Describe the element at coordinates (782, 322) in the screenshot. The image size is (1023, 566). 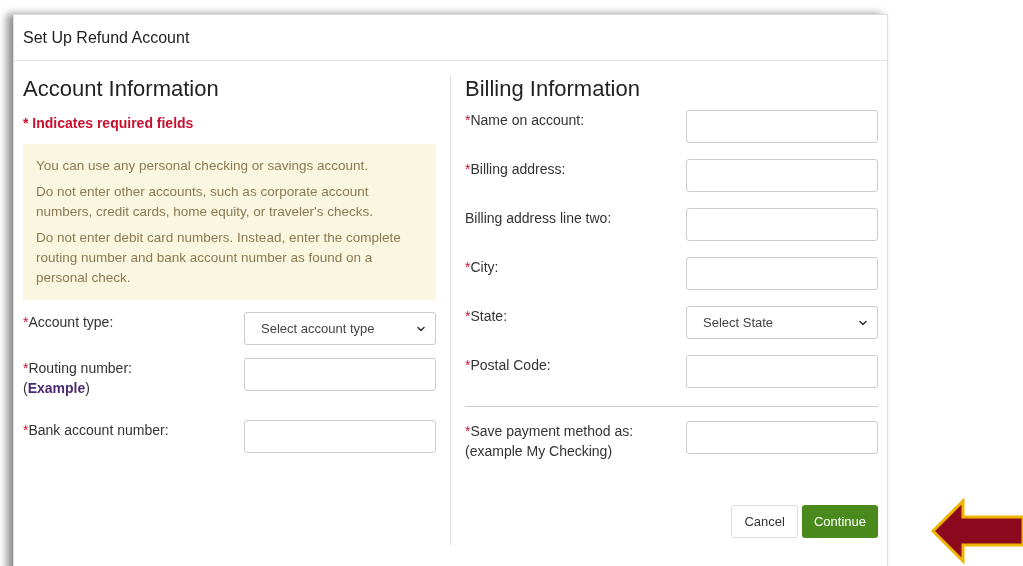
I see `select-field: Select State` at that location.